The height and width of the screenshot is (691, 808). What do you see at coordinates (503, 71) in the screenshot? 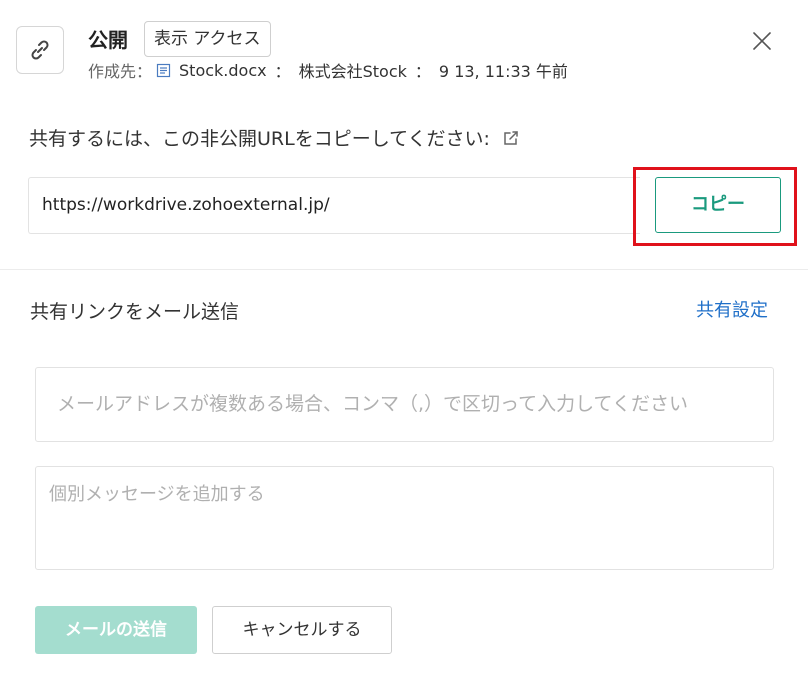
I see `timestamp: 9 13, 11:33 午前` at bounding box center [503, 71].